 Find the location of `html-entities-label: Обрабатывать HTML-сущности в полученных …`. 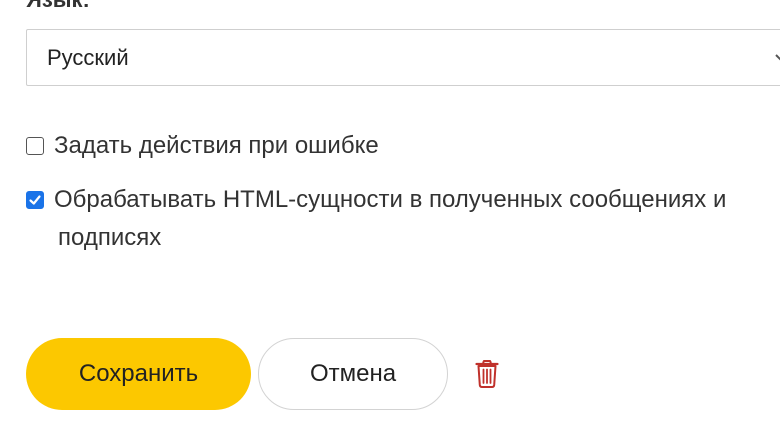

html-entities-label: Обрабатывать HTML-сущности в полученных … is located at coordinates (390, 199).